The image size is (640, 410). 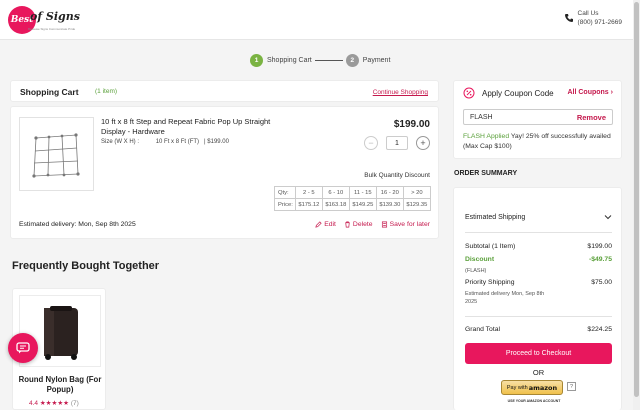 What do you see at coordinates (469, 93) in the screenshot?
I see `discount-tag-icon` at bounding box center [469, 93].